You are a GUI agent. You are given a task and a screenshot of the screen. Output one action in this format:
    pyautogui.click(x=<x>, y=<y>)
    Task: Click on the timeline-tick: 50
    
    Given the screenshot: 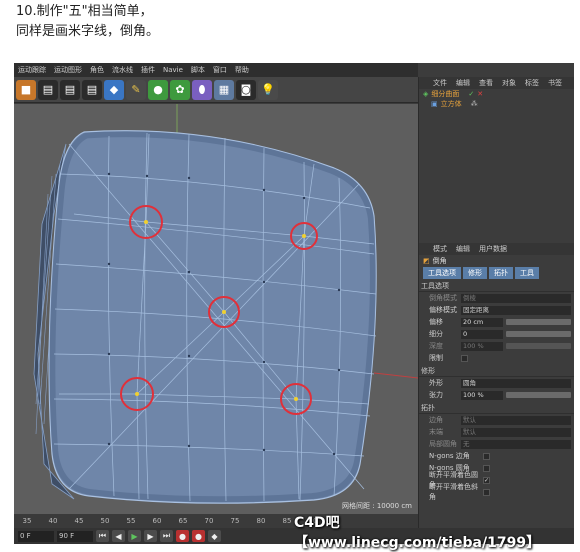 What is the action you would take?
    pyautogui.click(x=105, y=521)
    